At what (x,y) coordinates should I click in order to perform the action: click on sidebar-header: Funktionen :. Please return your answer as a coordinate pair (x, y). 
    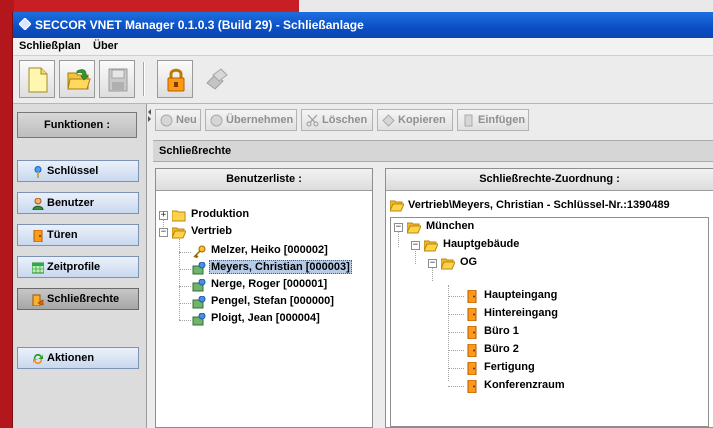
    Looking at the image, I should click on (77, 125).